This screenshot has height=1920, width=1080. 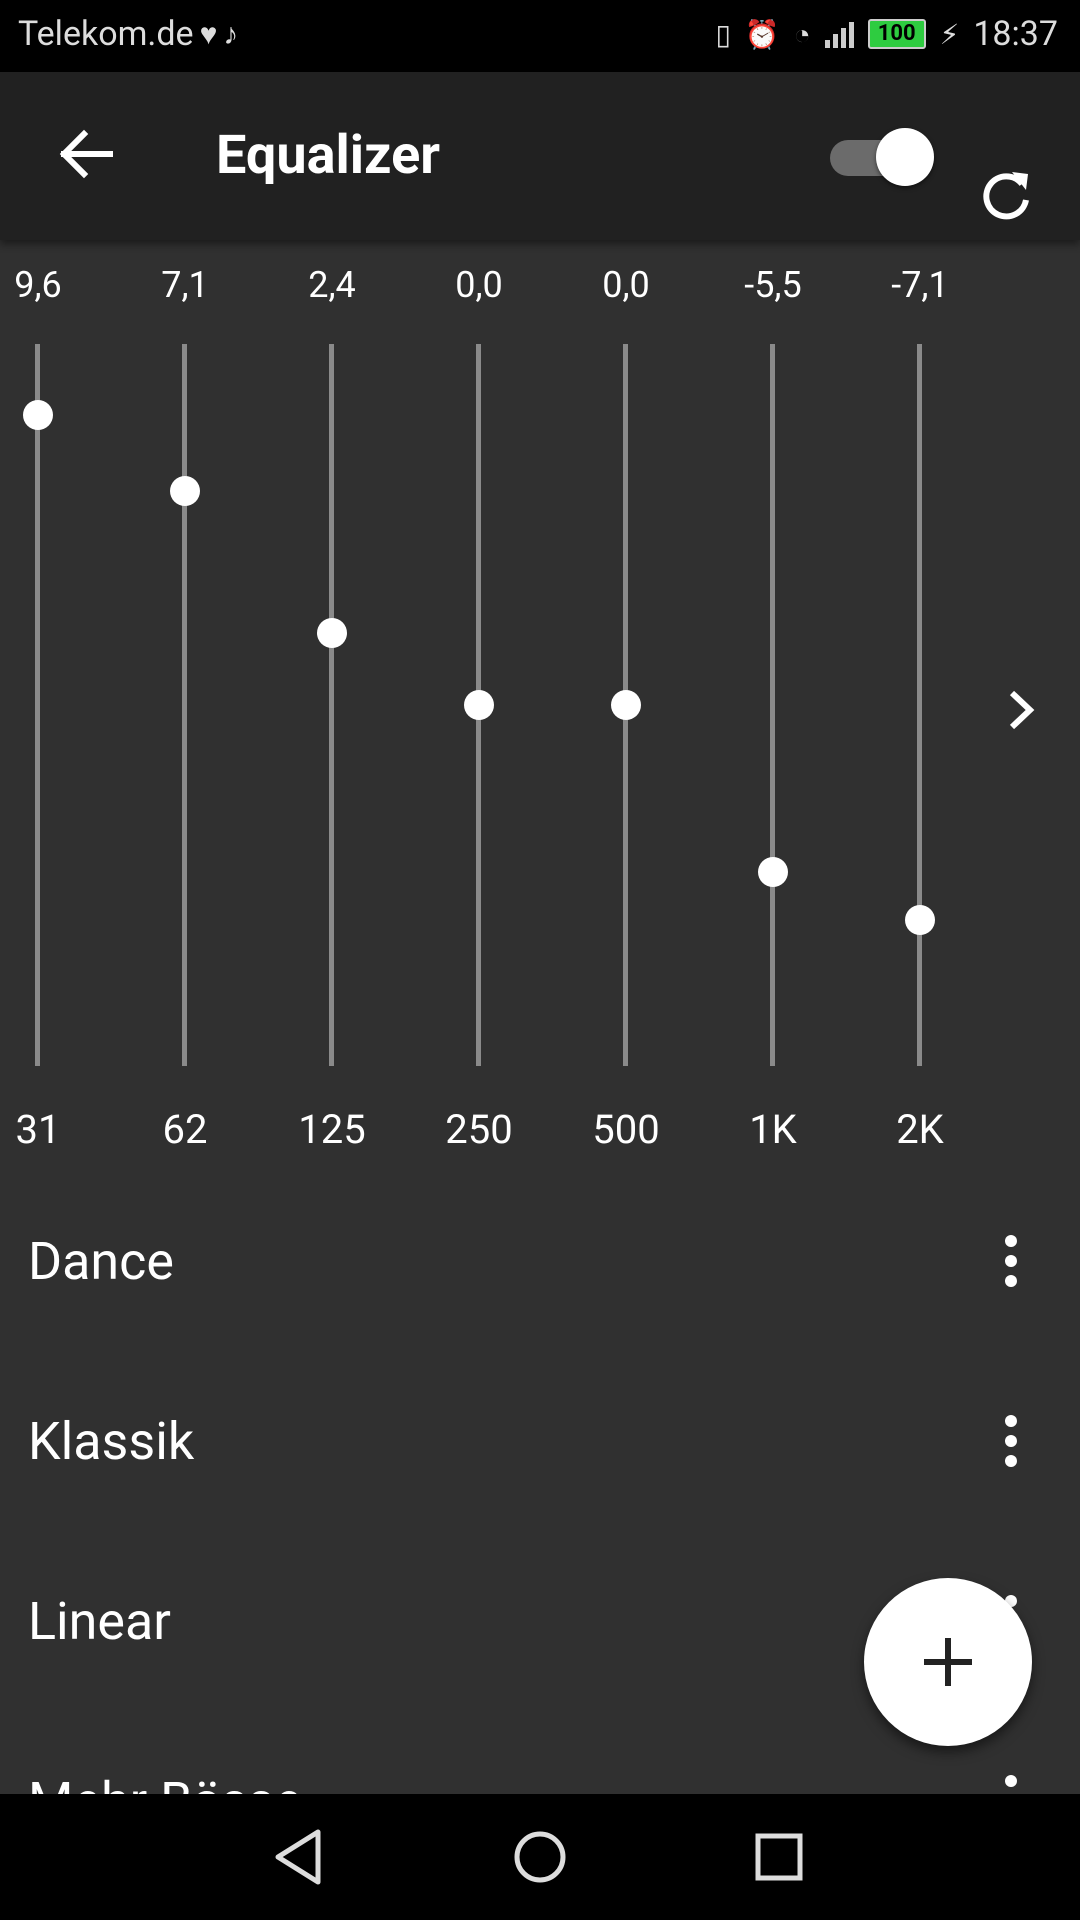 What do you see at coordinates (1006, 196) in the screenshot?
I see `refresh-icon` at bounding box center [1006, 196].